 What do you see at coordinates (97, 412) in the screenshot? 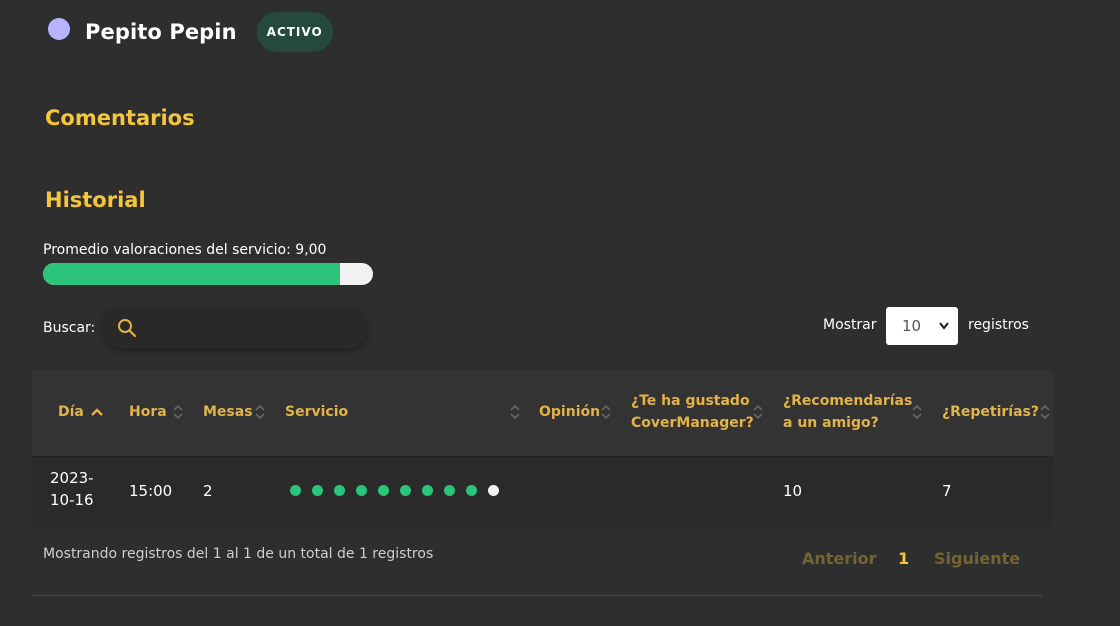
I see `sort-ascending-icon` at bounding box center [97, 412].